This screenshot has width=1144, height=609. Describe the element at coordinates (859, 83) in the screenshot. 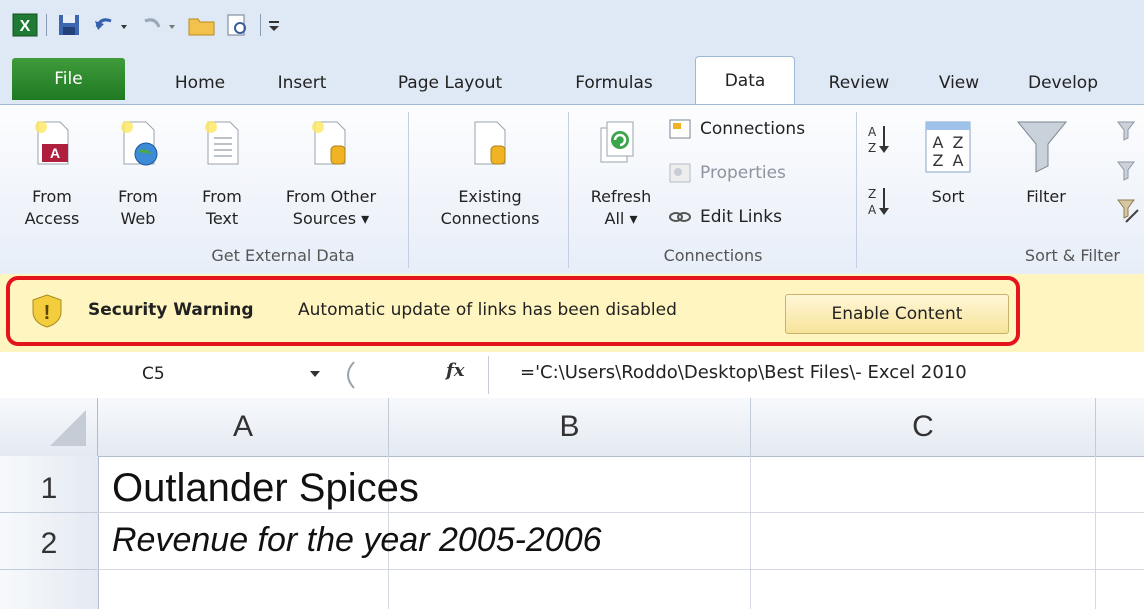

I see `tab-review: Review` at that location.